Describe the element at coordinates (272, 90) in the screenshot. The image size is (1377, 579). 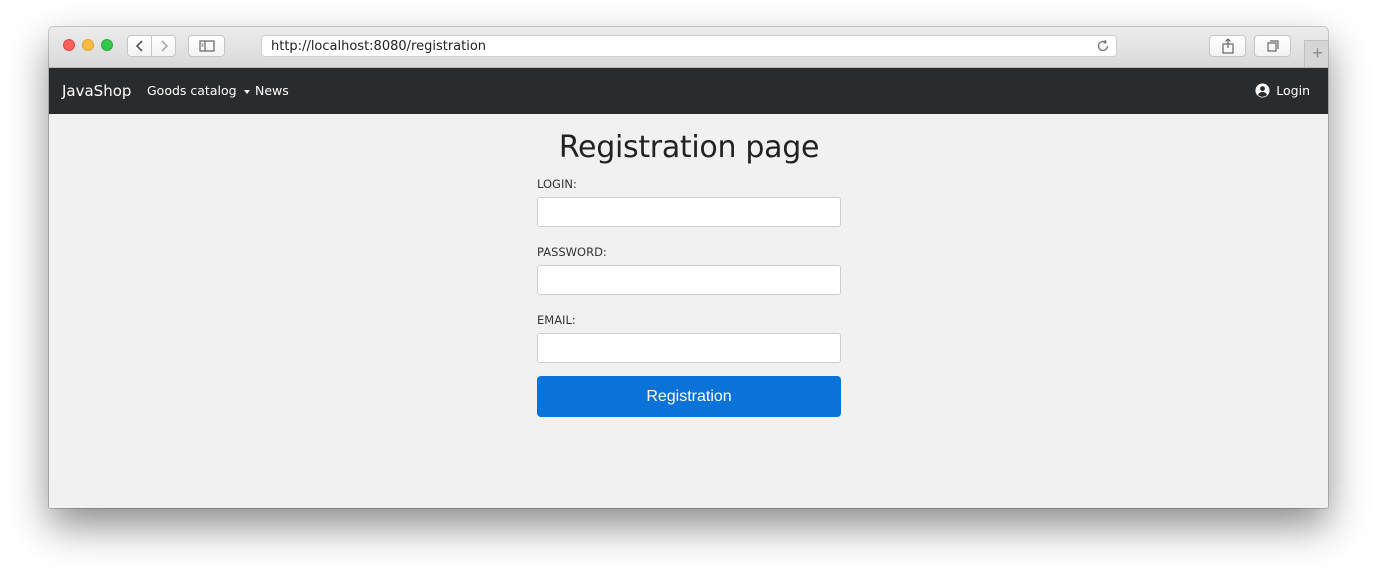
I see `nav-news-link: News` at that location.